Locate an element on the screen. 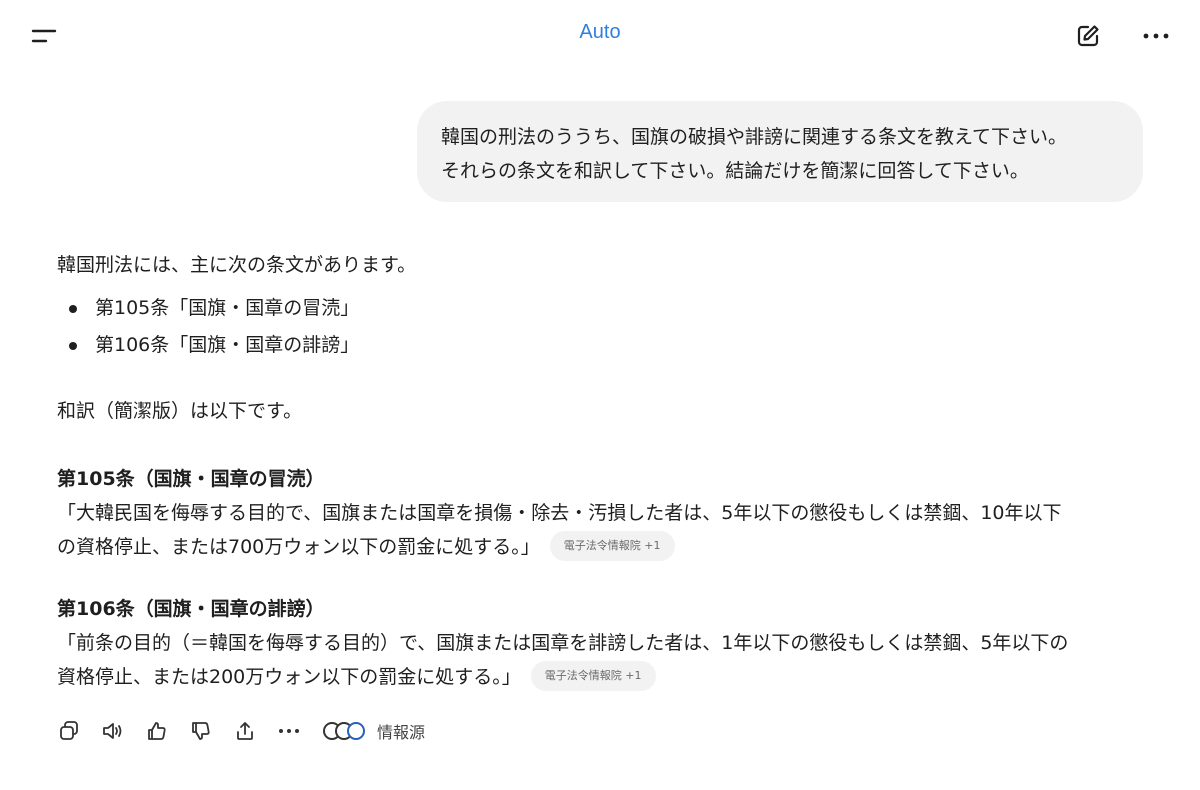 This screenshot has height=790, width=1200. list-item-text: 第105条「国旗・国章の冒涜」 is located at coordinates (227, 308).